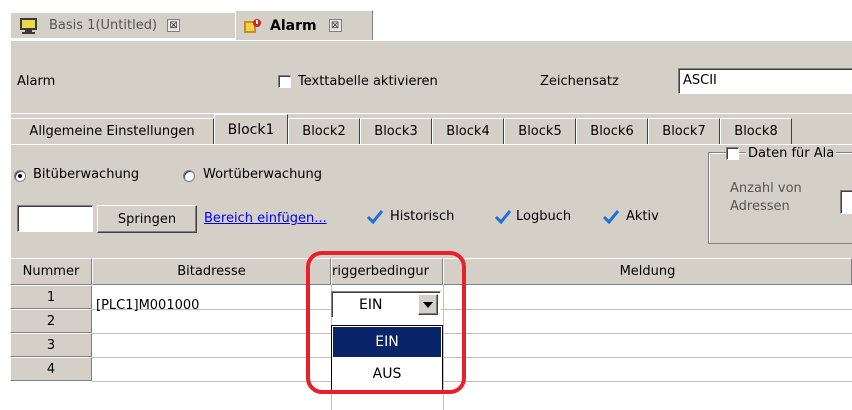 The width and height of the screenshot is (852, 410). Describe the element at coordinates (766, 188) in the screenshot. I see `count-label-1: Anzahl von` at that location.